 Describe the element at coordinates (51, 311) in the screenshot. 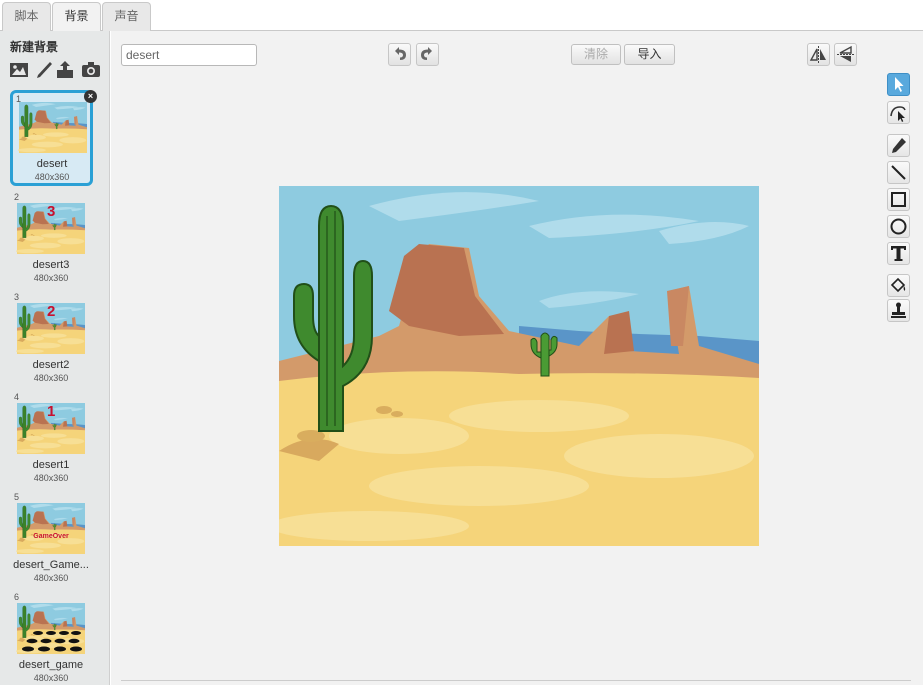

I see `thumbnail-badge: 2` at that location.